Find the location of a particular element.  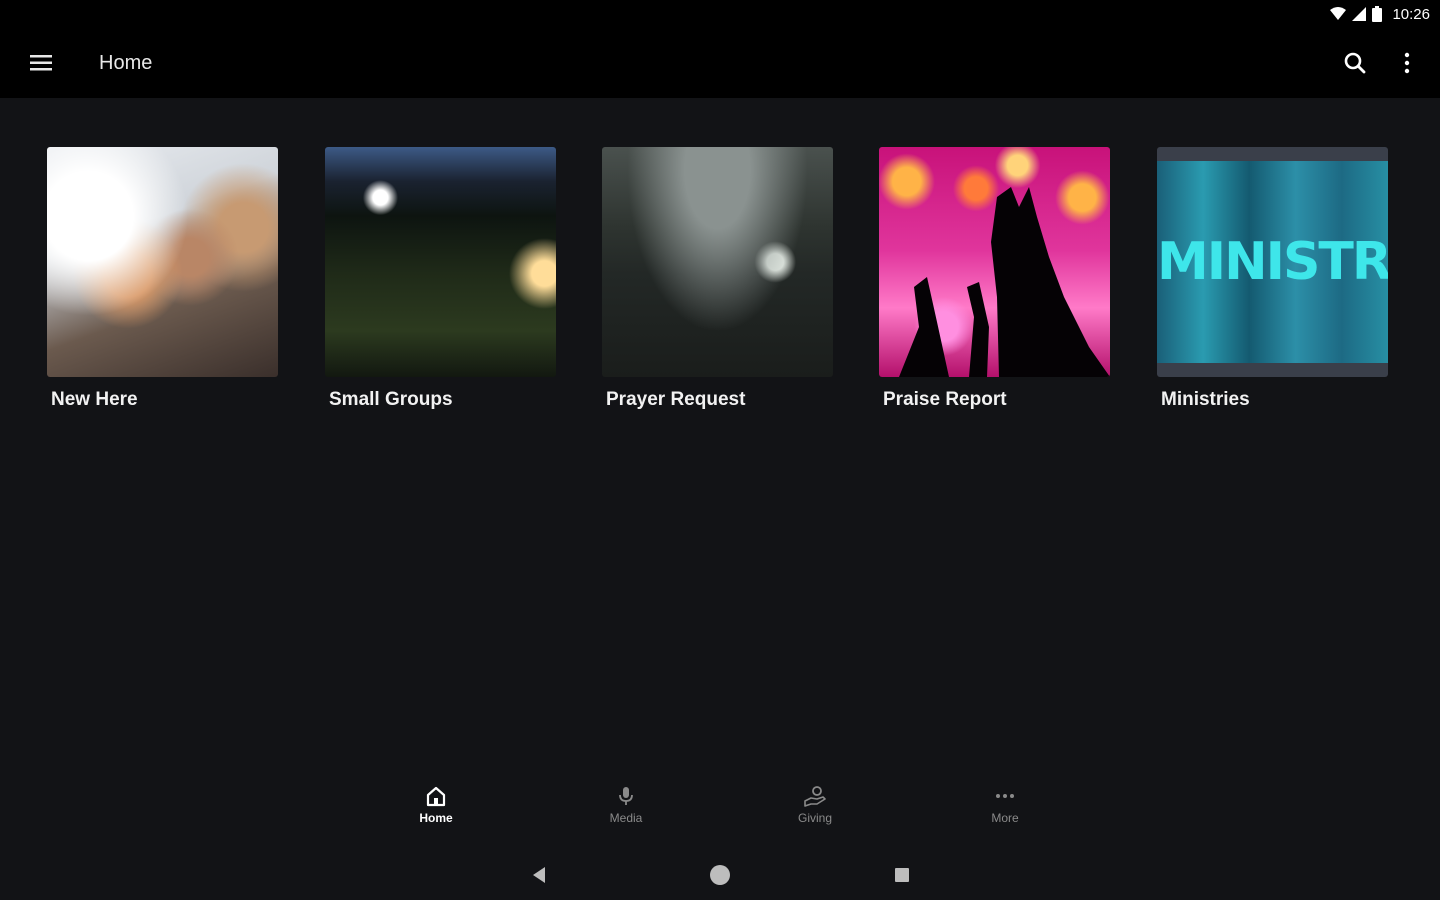

microphone-icon is located at coordinates (626, 796).